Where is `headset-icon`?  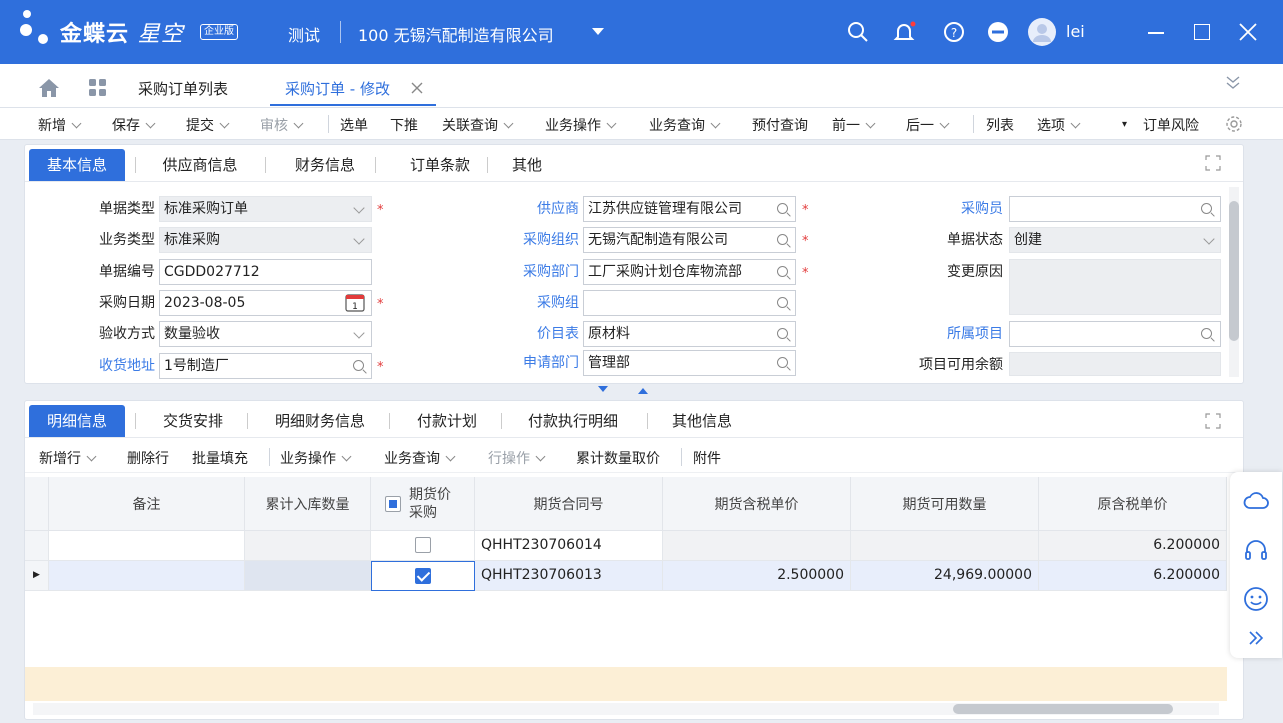
headset-icon is located at coordinates (1256, 550).